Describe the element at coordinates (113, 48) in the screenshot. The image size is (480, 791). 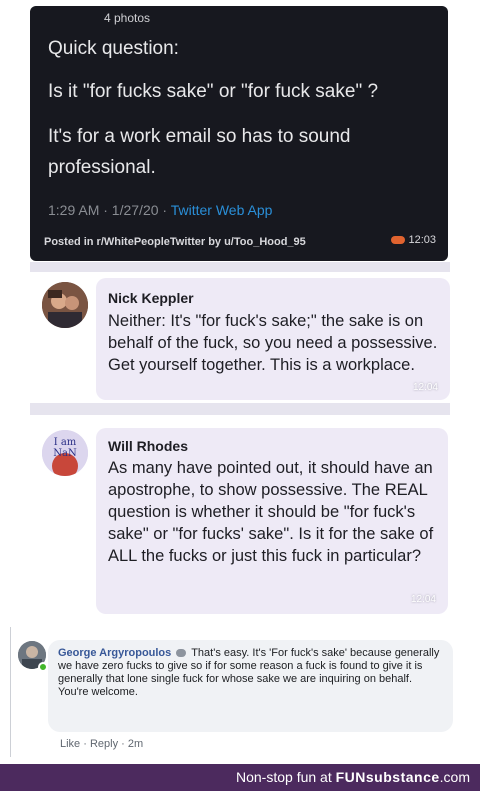
I see `tweet-line-1: Quick question:` at that location.